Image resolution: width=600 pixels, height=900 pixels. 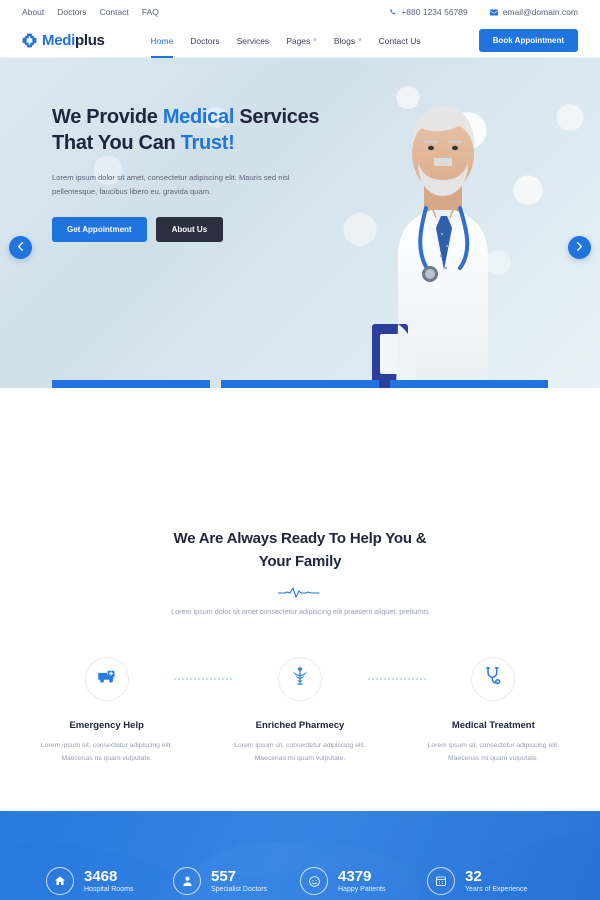 I want to click on nav-label-home: Home, so click(x=162, y=40).